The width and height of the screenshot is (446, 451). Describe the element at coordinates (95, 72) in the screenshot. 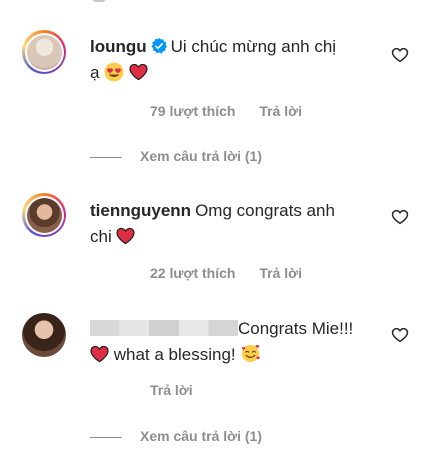

I see `comment-body-cont: ạ` at that location.